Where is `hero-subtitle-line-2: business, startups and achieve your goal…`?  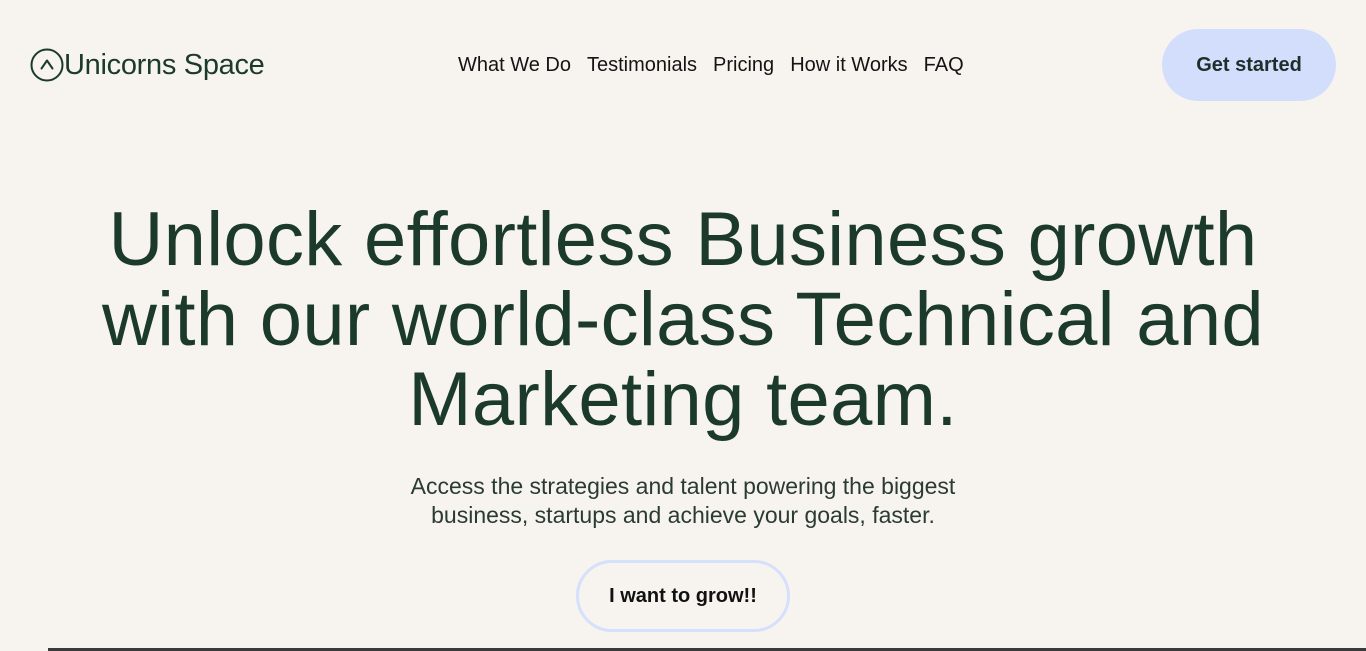 hero-subtitle-line-2: business, startups and achieve your goal… is located at coordinates (683, 515).